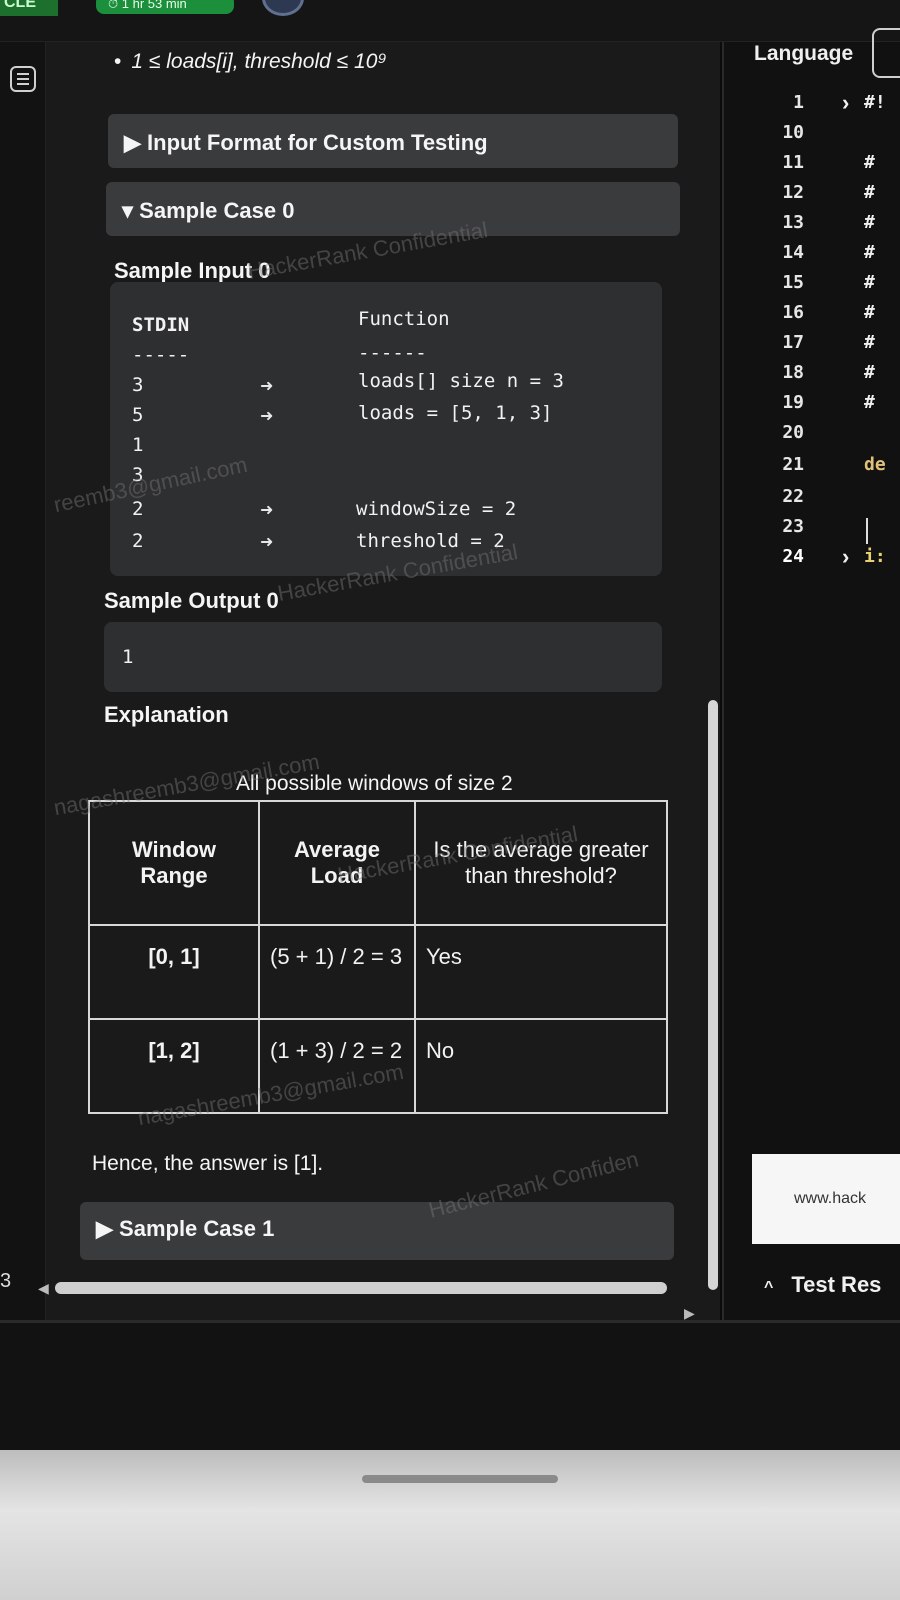 This screenshot has width=900, height=1600. I want to click on line-number: 11, so click(793, 162).